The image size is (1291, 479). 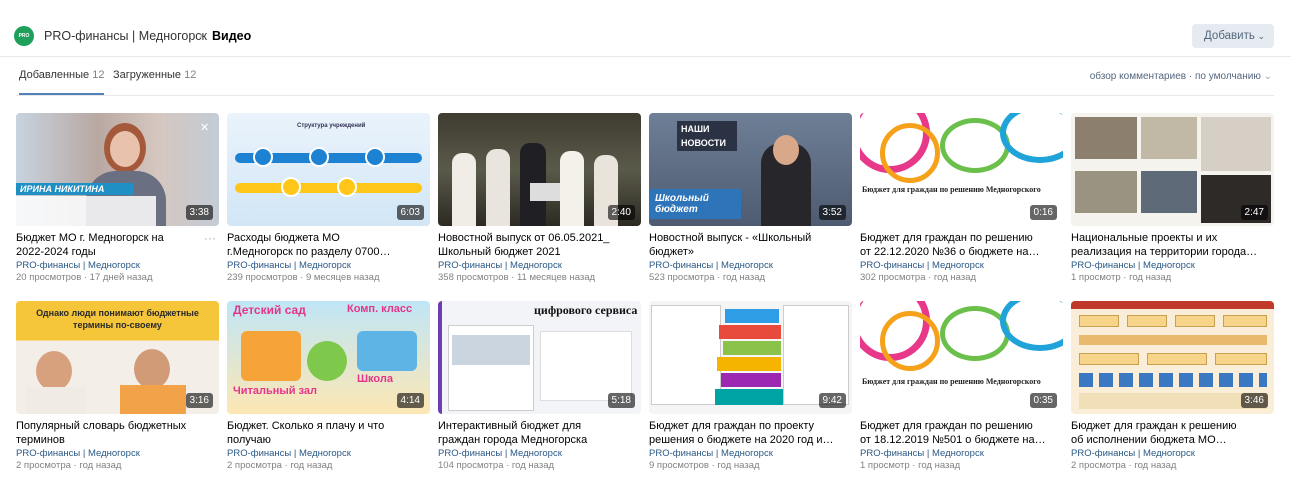 I want to click on video-duration: 3:16, so click(x=199, y=400).